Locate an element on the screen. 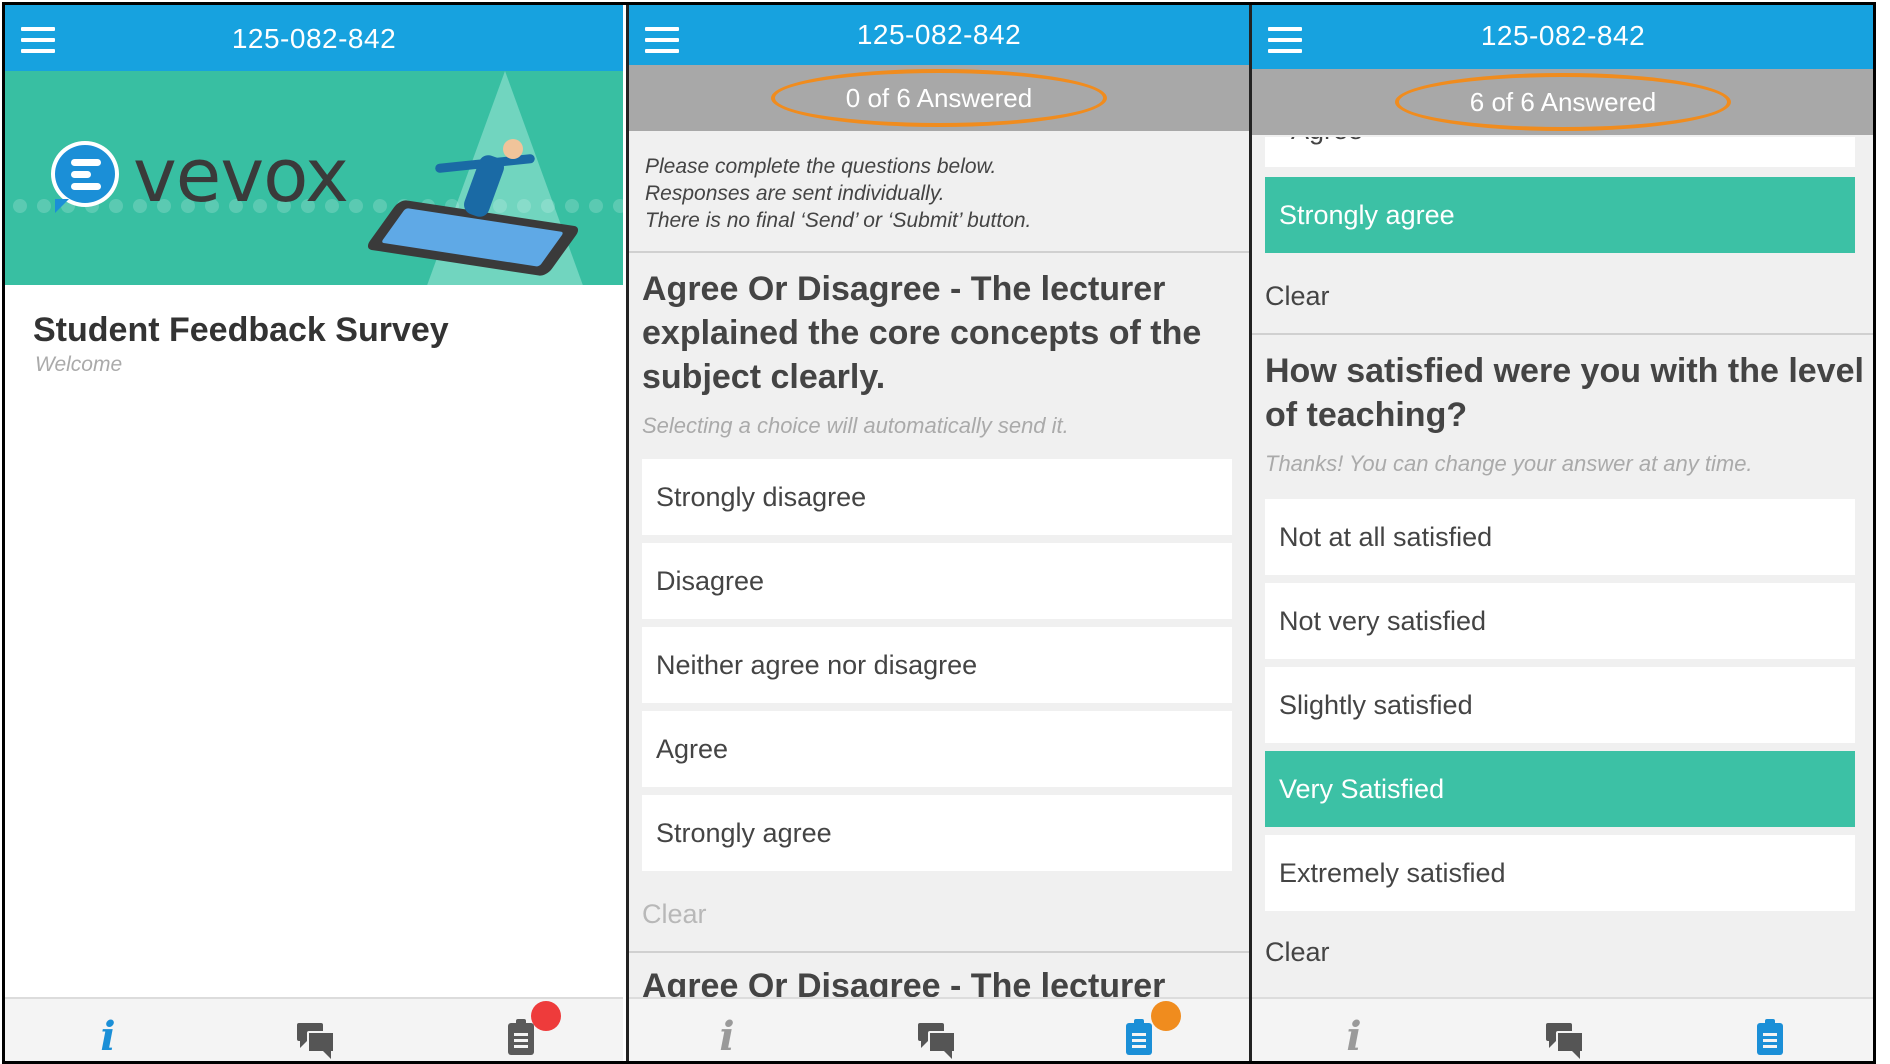 The image size is (1890, 1064). option-very-satisfied: Very Satisfied is located at coordinates (1560, 789).